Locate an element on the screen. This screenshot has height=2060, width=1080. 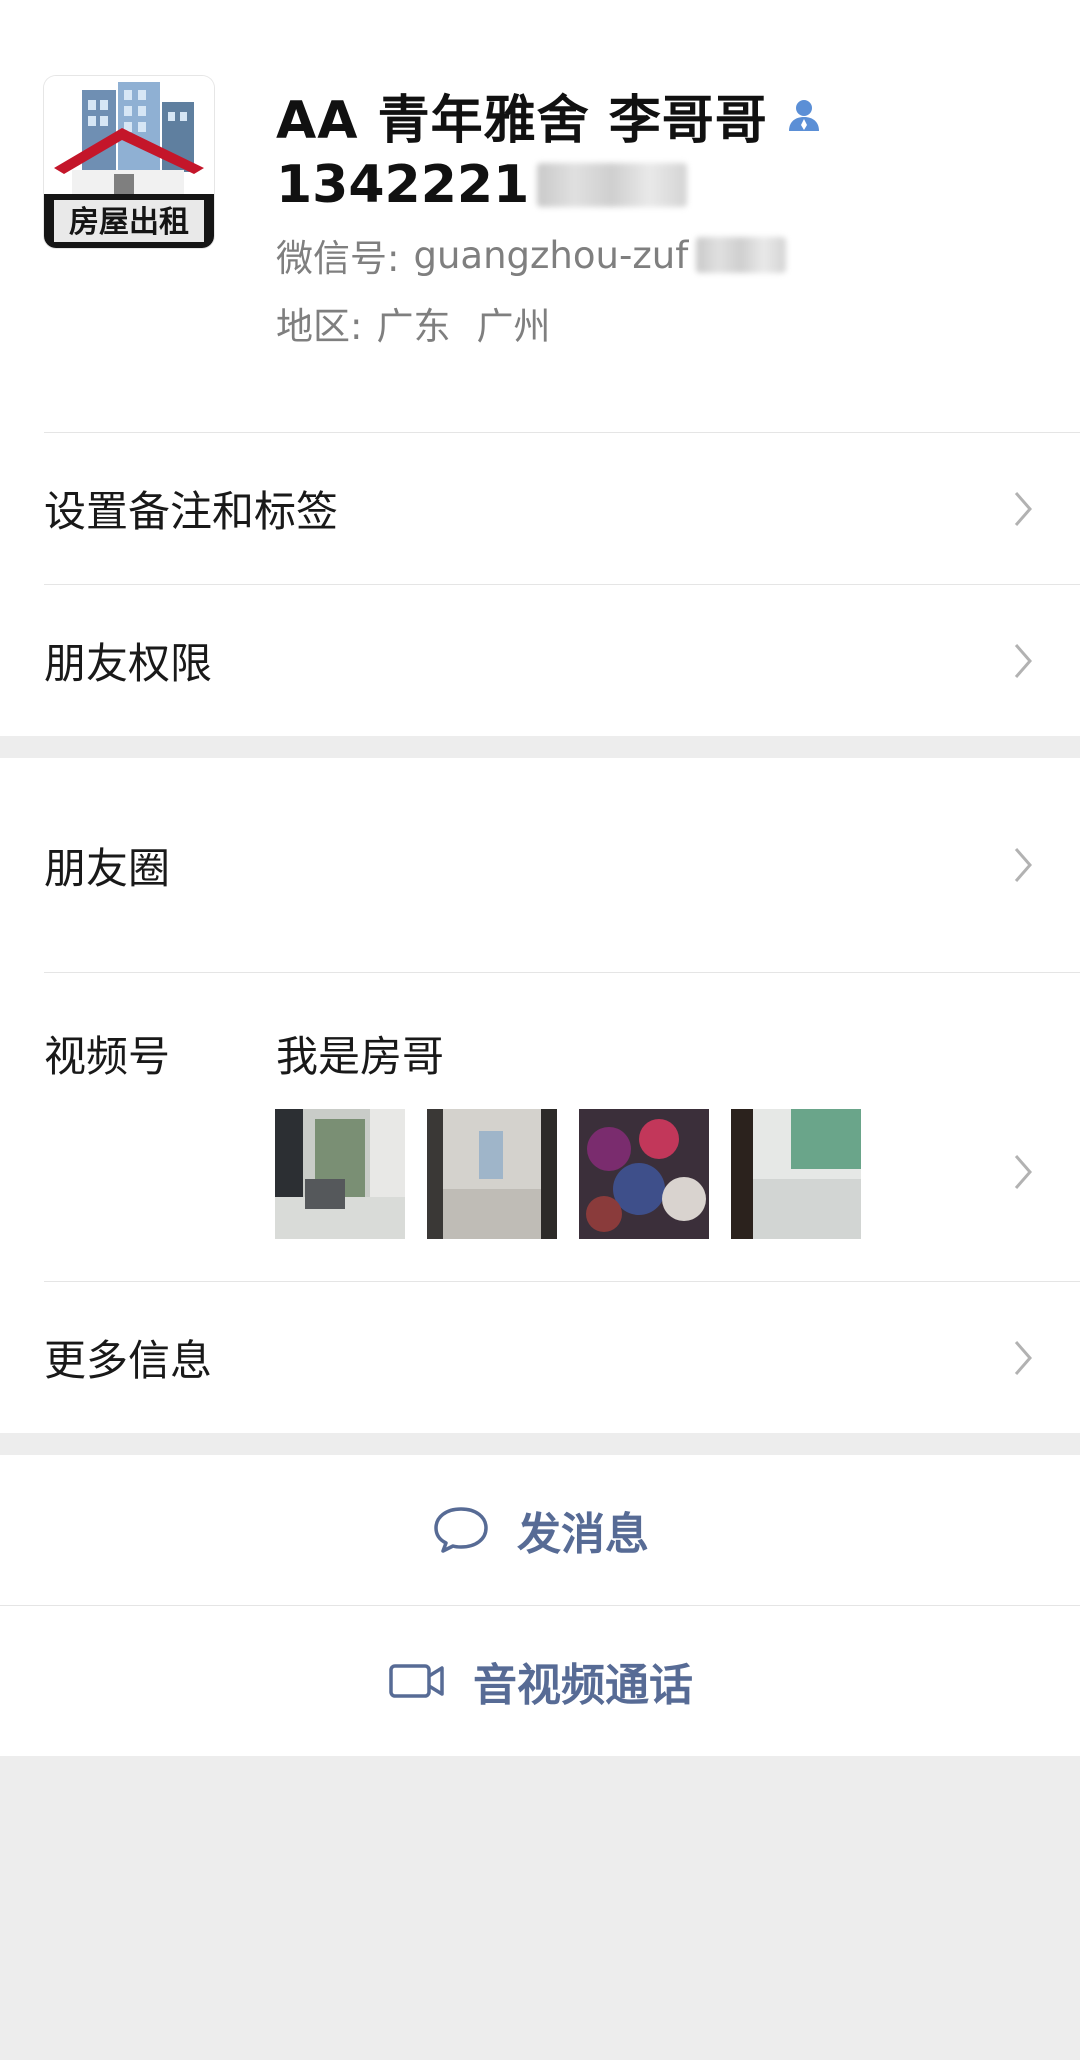
moments-row: 朋友圈 is located at coordinates (540, 865).